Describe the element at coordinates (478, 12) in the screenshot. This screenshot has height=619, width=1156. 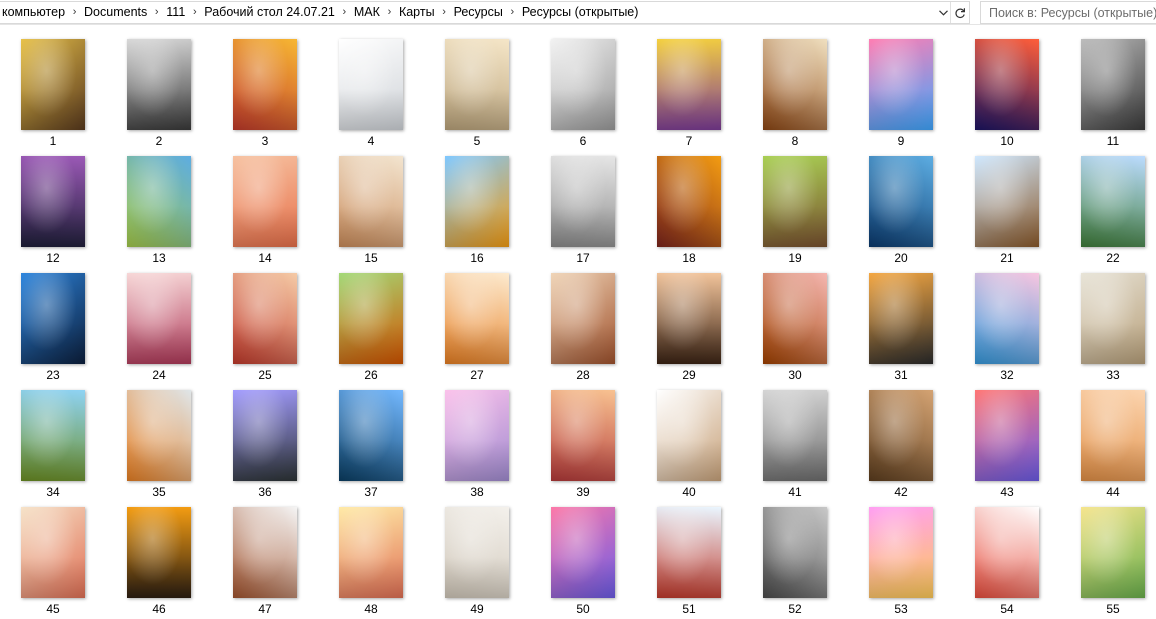
I see `breadcrumb-item: Ресурсы` at that location.